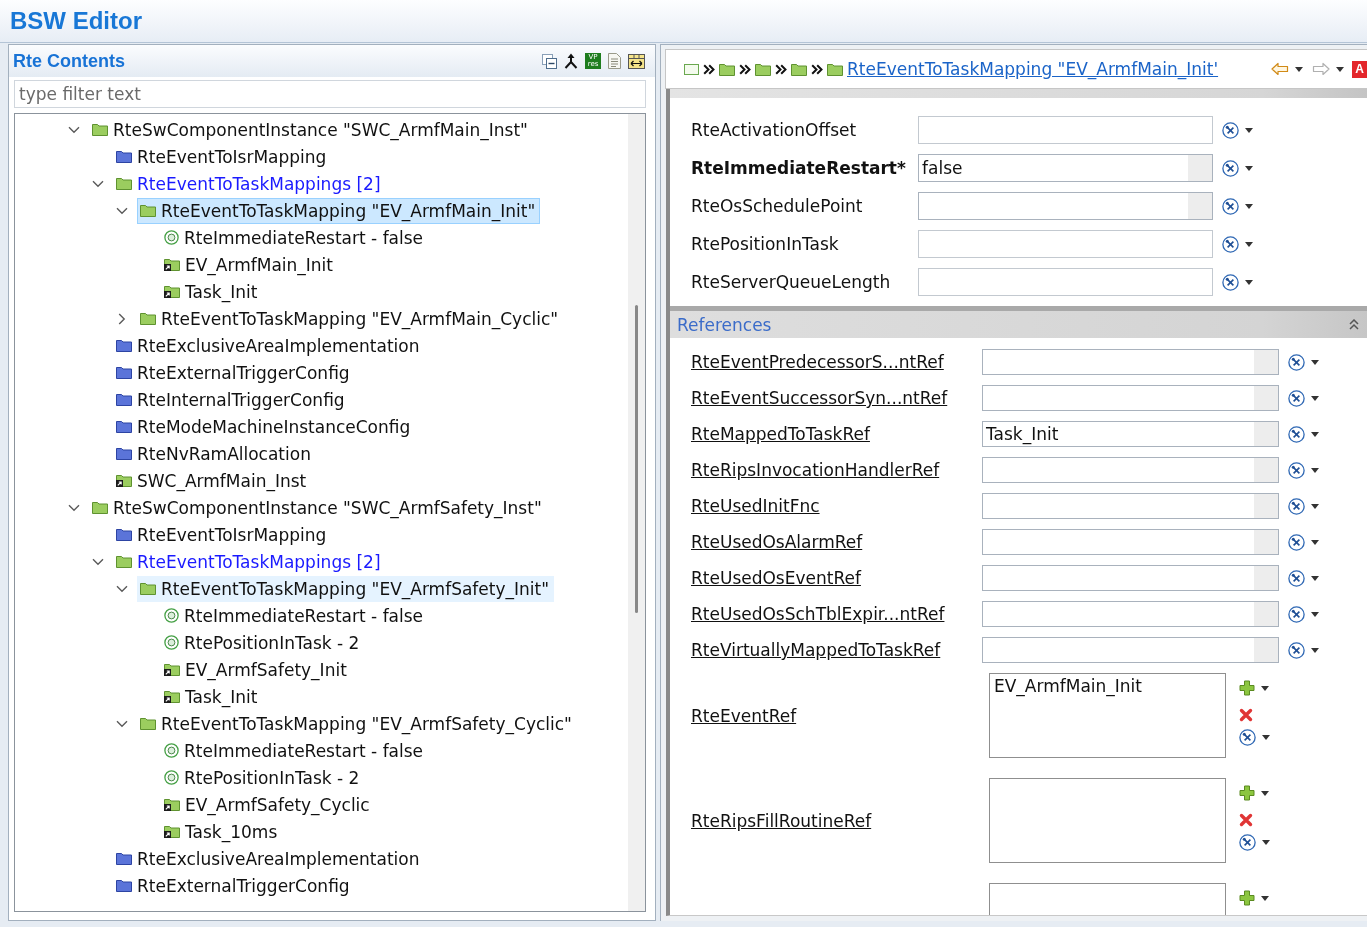  What do you see at coordinates (122, 318) in the screenshot?
I see `chevron-right-icon` at bounding box center [122, 318].